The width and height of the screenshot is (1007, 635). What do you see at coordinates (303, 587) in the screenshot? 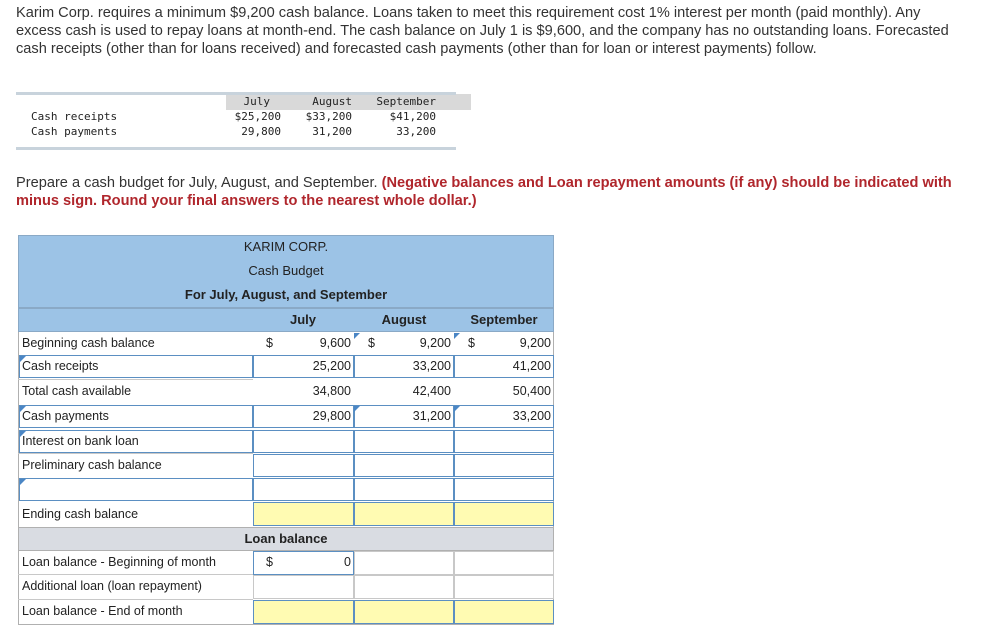
I see `loan-additional-july-cell` at bounding box center [303, 587].